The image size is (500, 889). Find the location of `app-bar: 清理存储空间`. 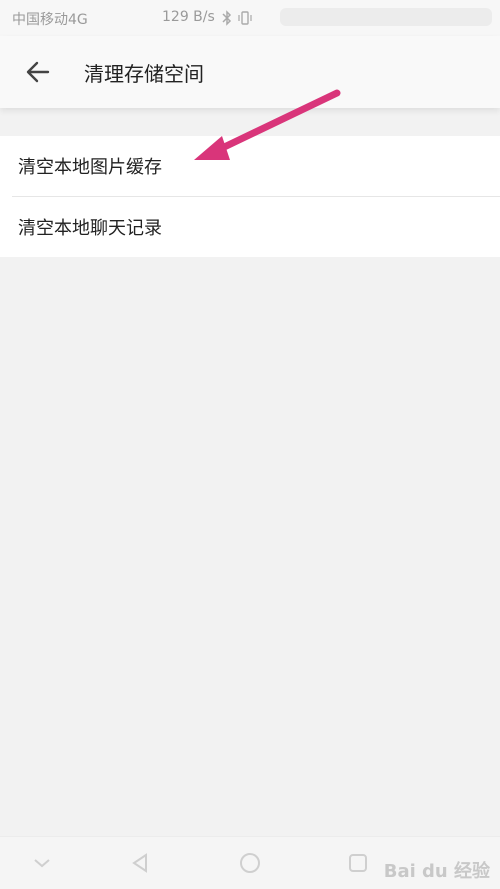

app-bar: 清理存储空间 is located at coordinates (250, 72).